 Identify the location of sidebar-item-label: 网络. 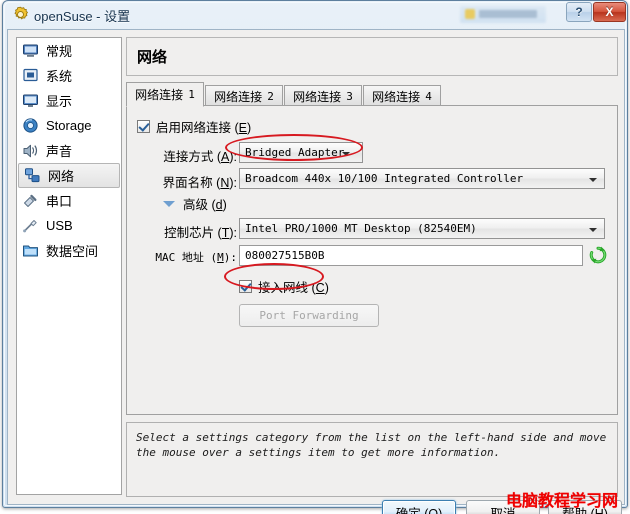
(61, 176).